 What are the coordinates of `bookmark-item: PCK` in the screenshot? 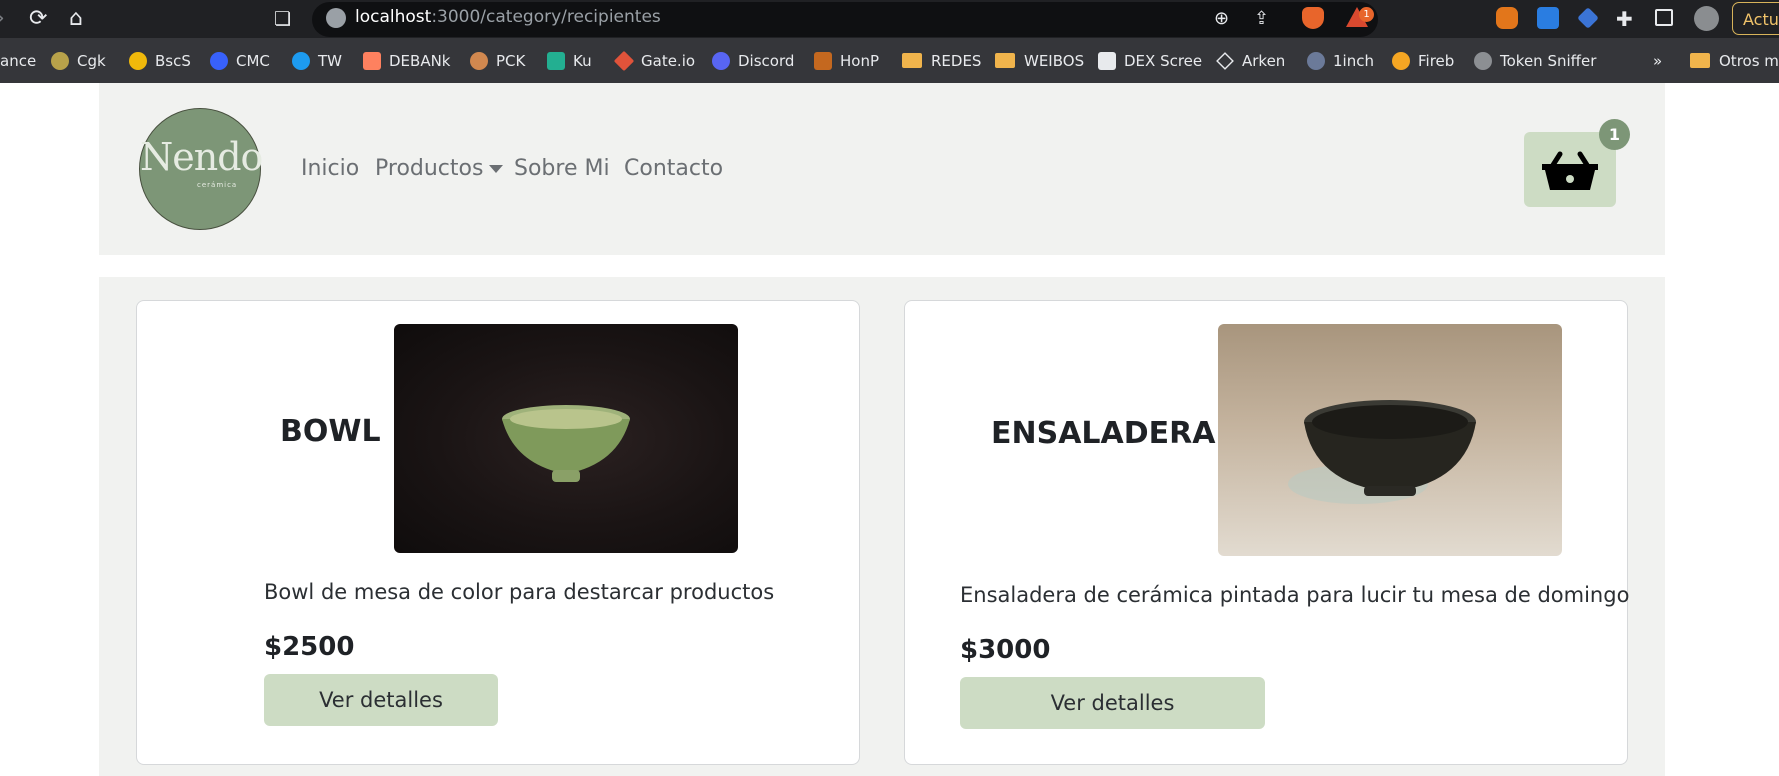 It's located at (497, 60).